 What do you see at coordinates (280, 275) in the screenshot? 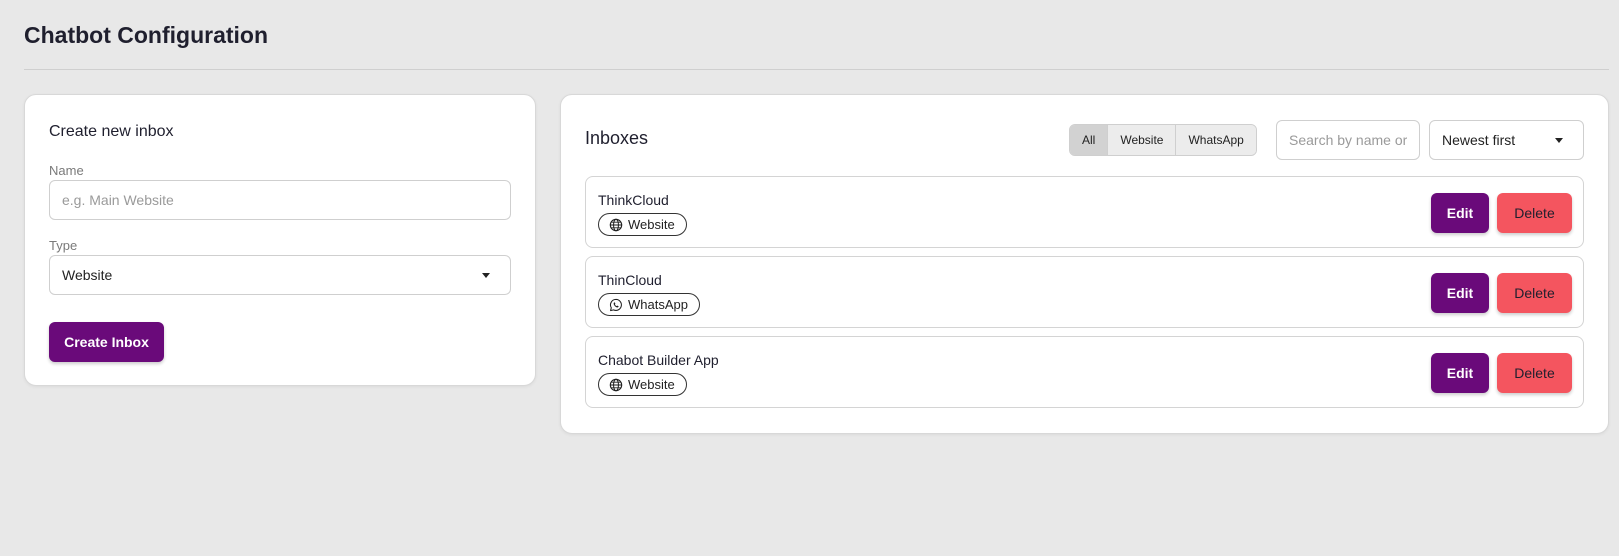
I see `type-select: Website` at bounding box center [280, 275].